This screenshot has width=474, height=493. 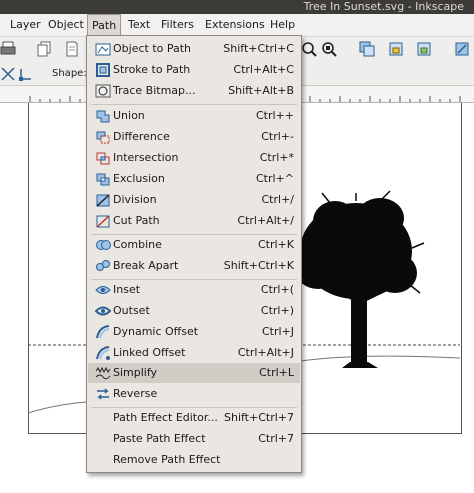 I want to click on menu-layer: Layer, so click(x=25, y=25).